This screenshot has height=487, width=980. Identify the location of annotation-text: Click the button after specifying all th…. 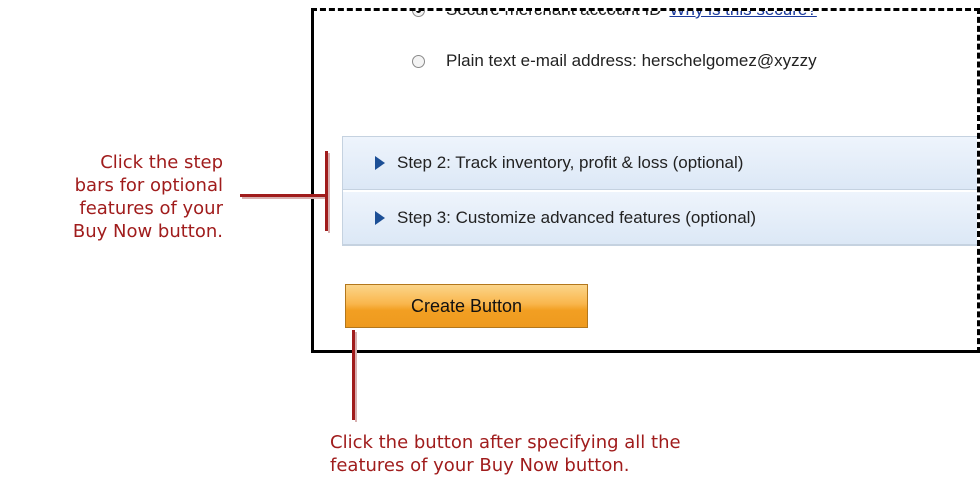
(505, 454).